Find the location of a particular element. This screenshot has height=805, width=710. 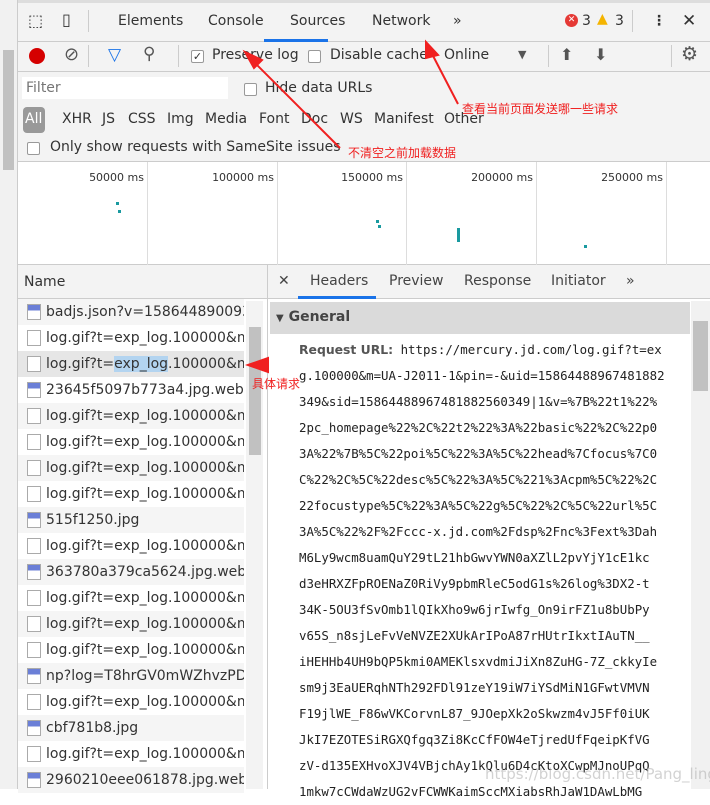

annotation-preserve-log: 不清空之前加载数据 is located at coordinates (402, 153).